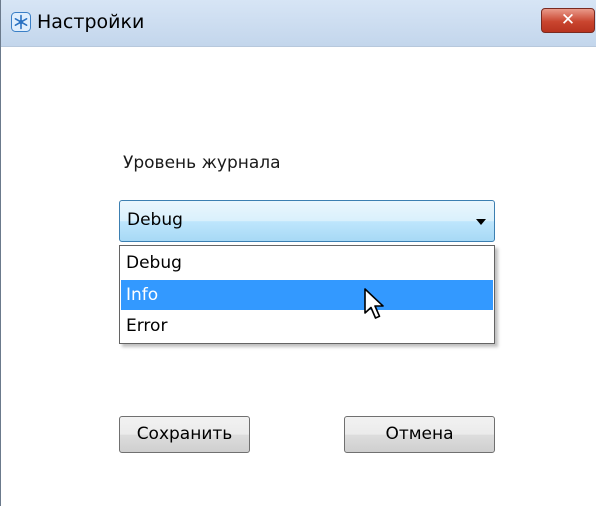 The height and width of the screenshot is (506, 596). I want to click on option-info: Info, so click(307, 295).